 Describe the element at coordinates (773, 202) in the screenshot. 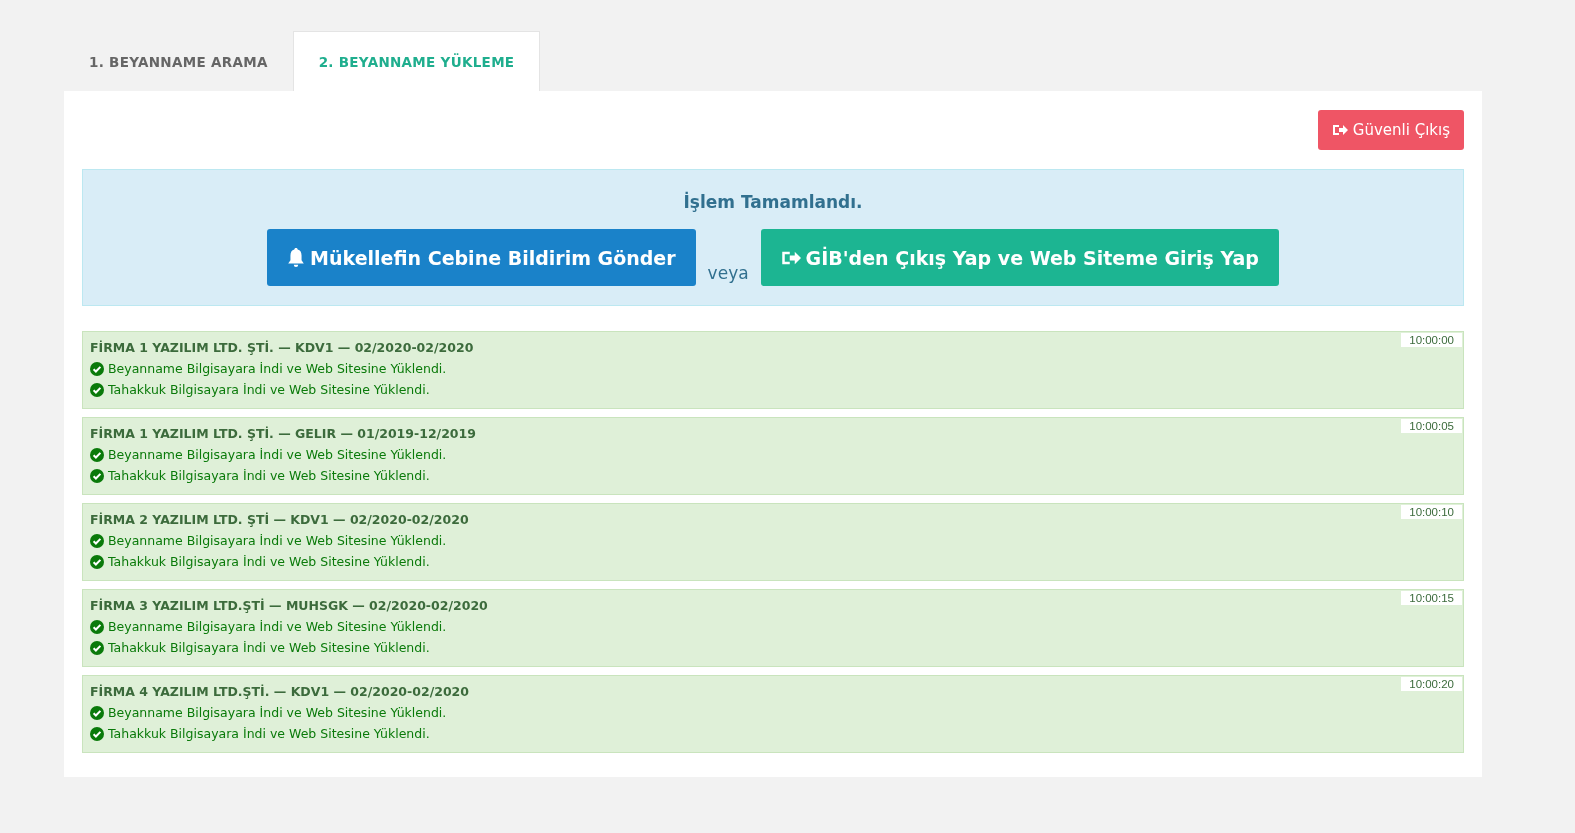

I see `alert-message: İşlem Tamamlandı.` at that location.